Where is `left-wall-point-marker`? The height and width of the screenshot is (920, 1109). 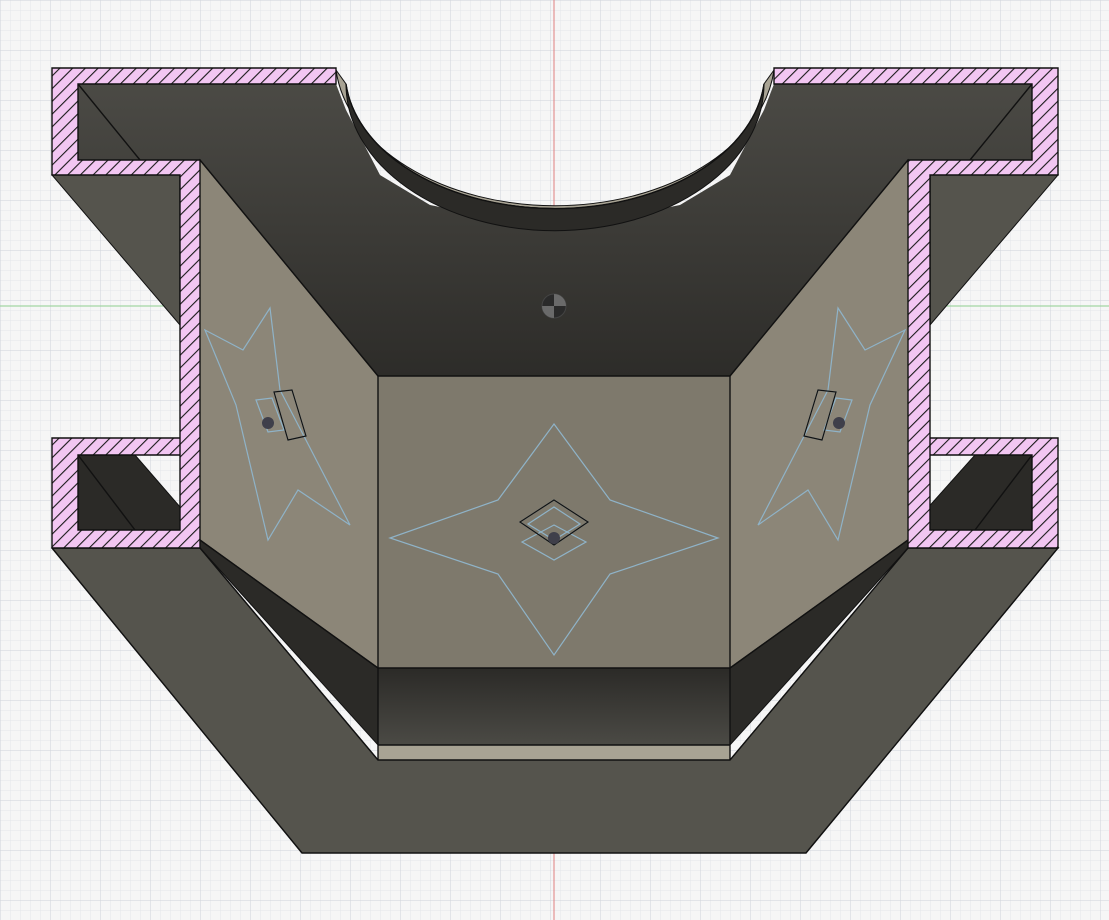
left-wall-point-marker is located at coordinates (268, 423).